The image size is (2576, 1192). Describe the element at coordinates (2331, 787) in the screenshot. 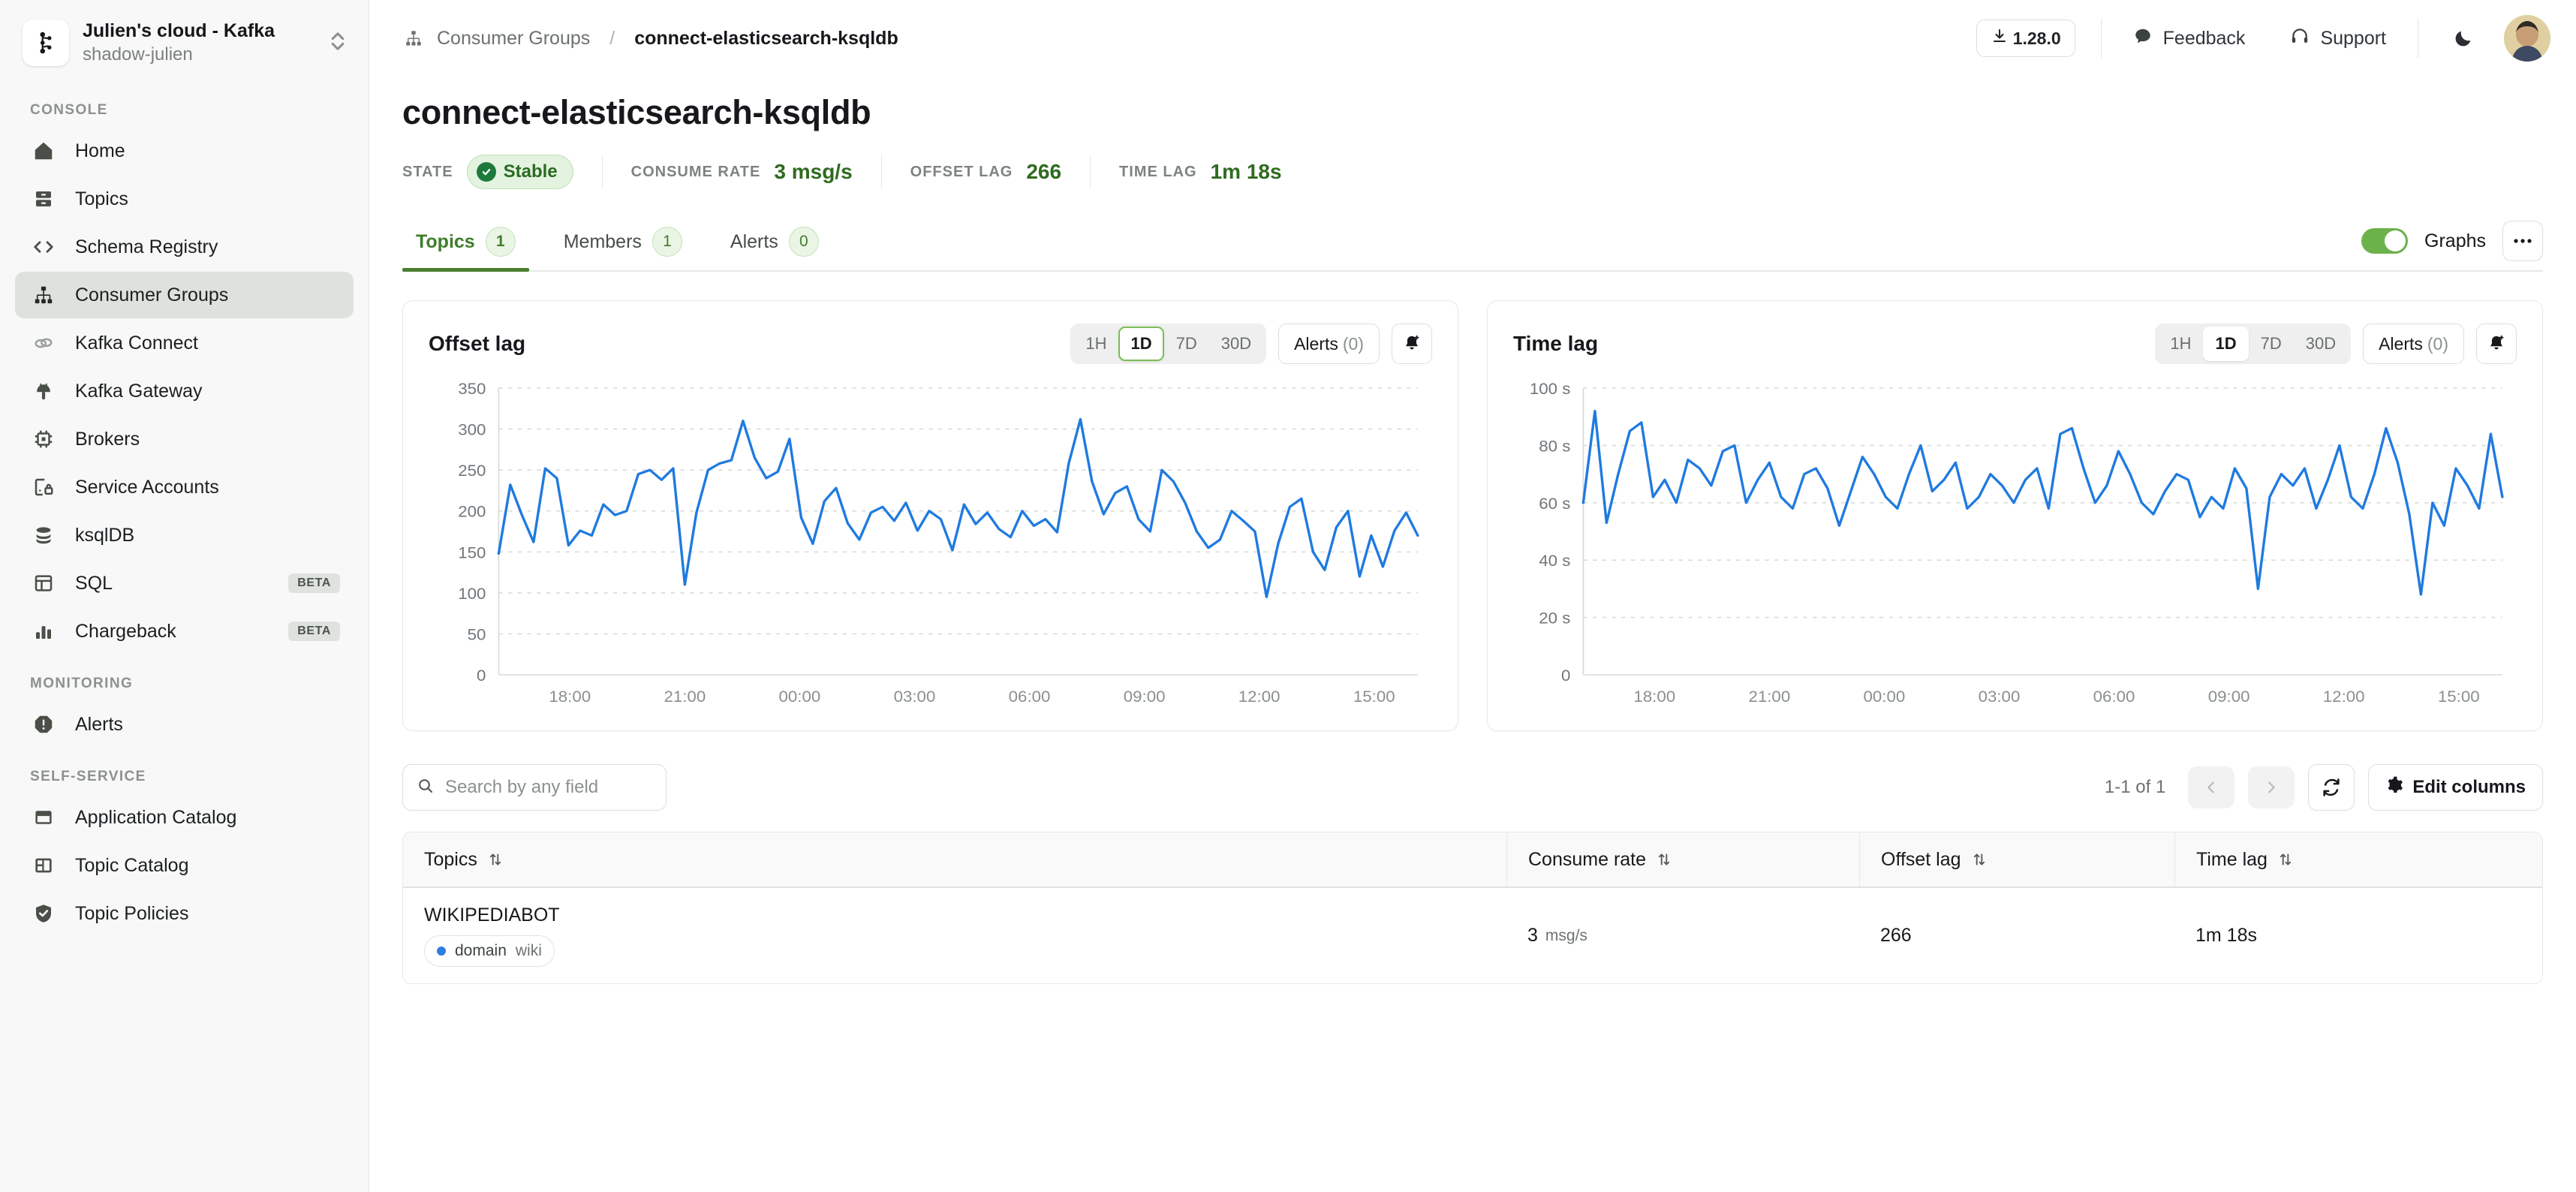

I see `refresh-icon` at that location.